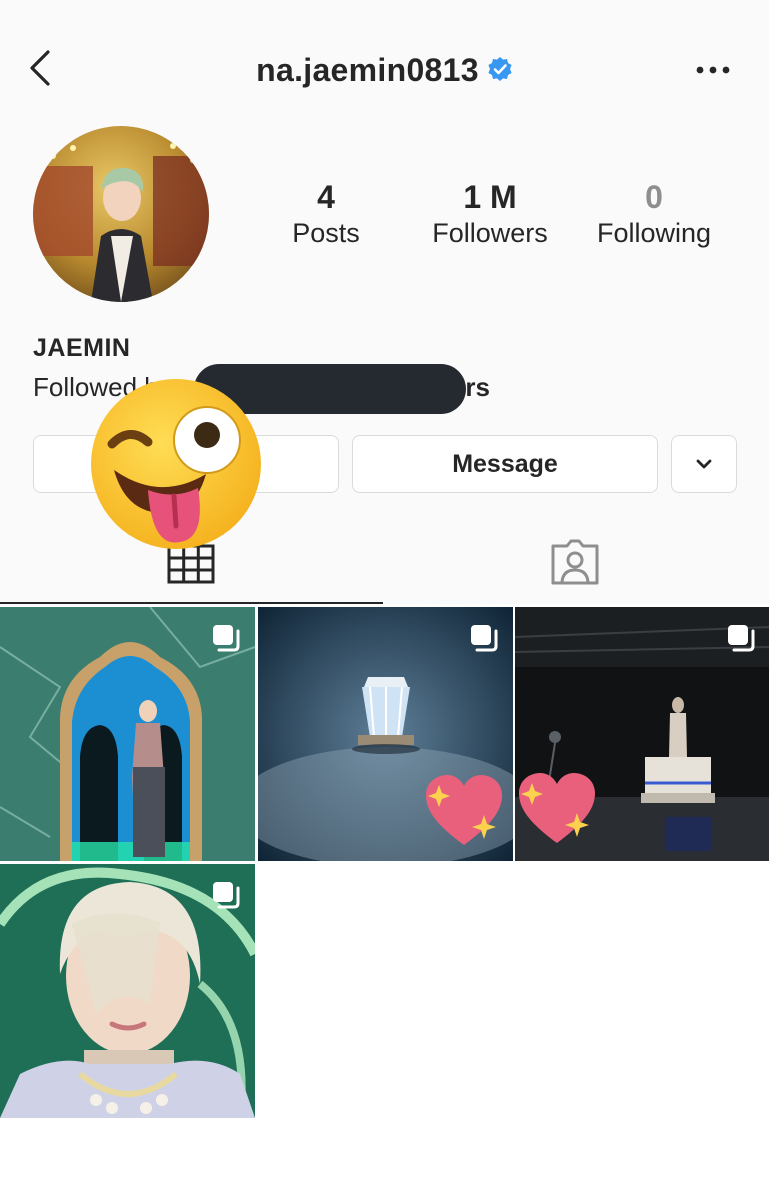 The width and height of the screenshot is (769, 1200). I want to click on active-tab-indicator, so click(191, 603).